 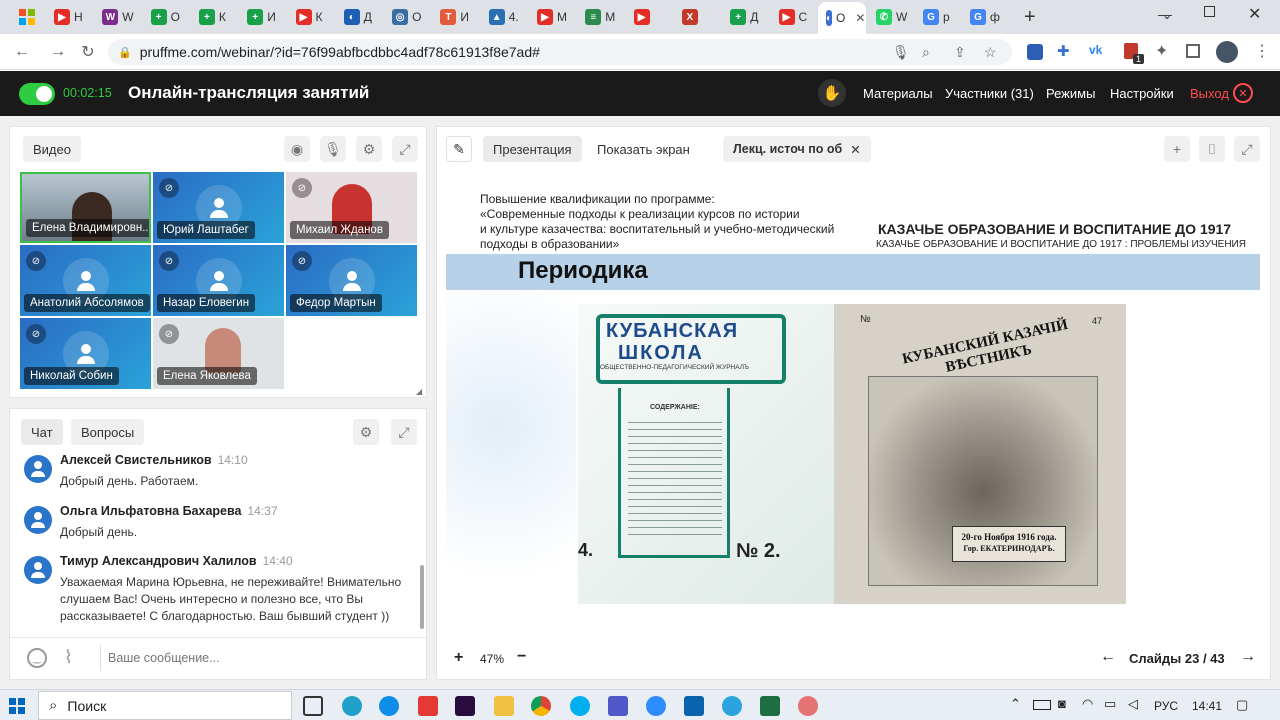 I want to click on browser-tab: + И, so click(x=259, y=17).